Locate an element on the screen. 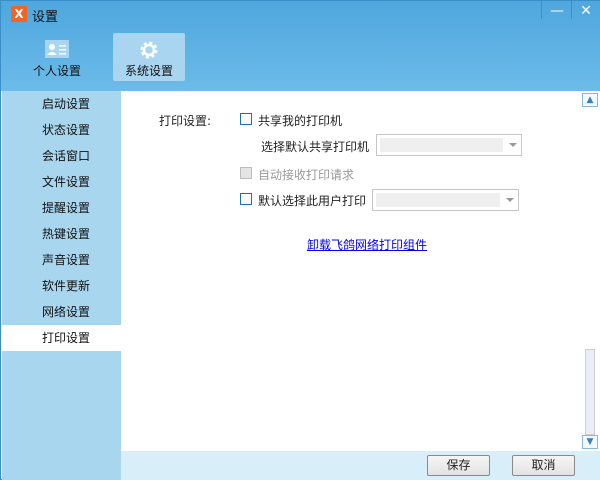 This screenshot has height=480, width=600. sidebar-item-hotkey: 热键设置 is located at coordinates (61, 234).